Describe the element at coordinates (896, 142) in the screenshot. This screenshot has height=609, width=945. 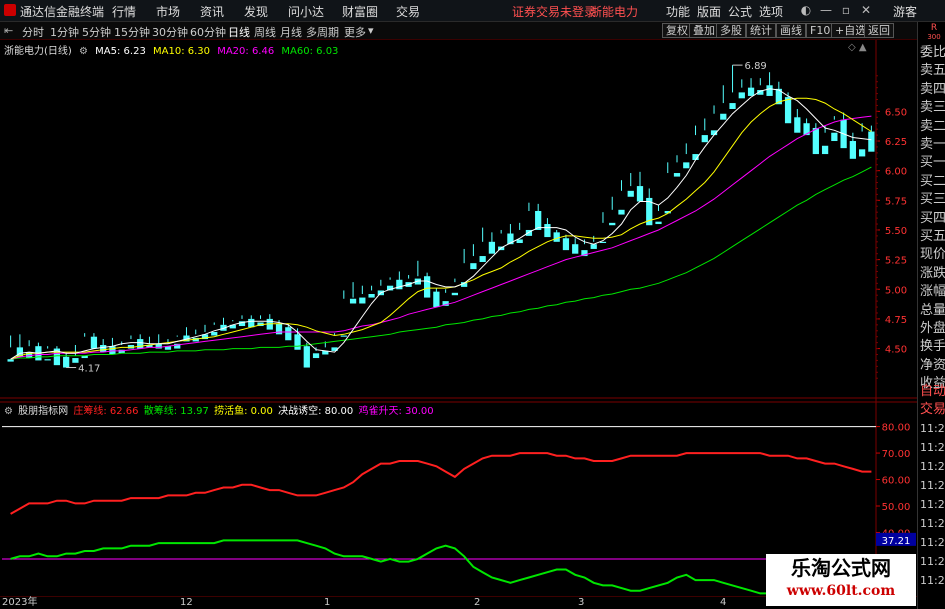
I see `price-tick-label: 6.25` at that location.